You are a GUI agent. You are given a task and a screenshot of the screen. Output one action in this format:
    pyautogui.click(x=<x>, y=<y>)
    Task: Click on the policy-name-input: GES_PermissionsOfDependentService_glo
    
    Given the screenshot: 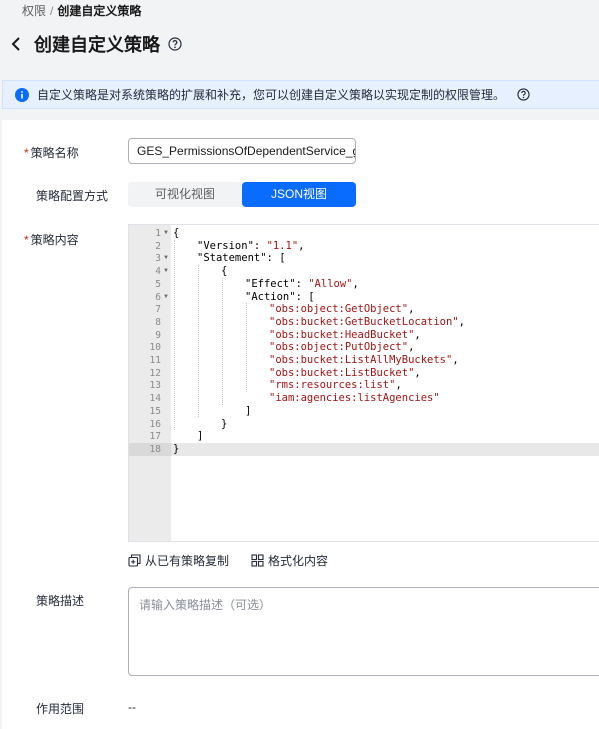 What is the action you would take?
    pyautogui.click(x=242, y=151)
    